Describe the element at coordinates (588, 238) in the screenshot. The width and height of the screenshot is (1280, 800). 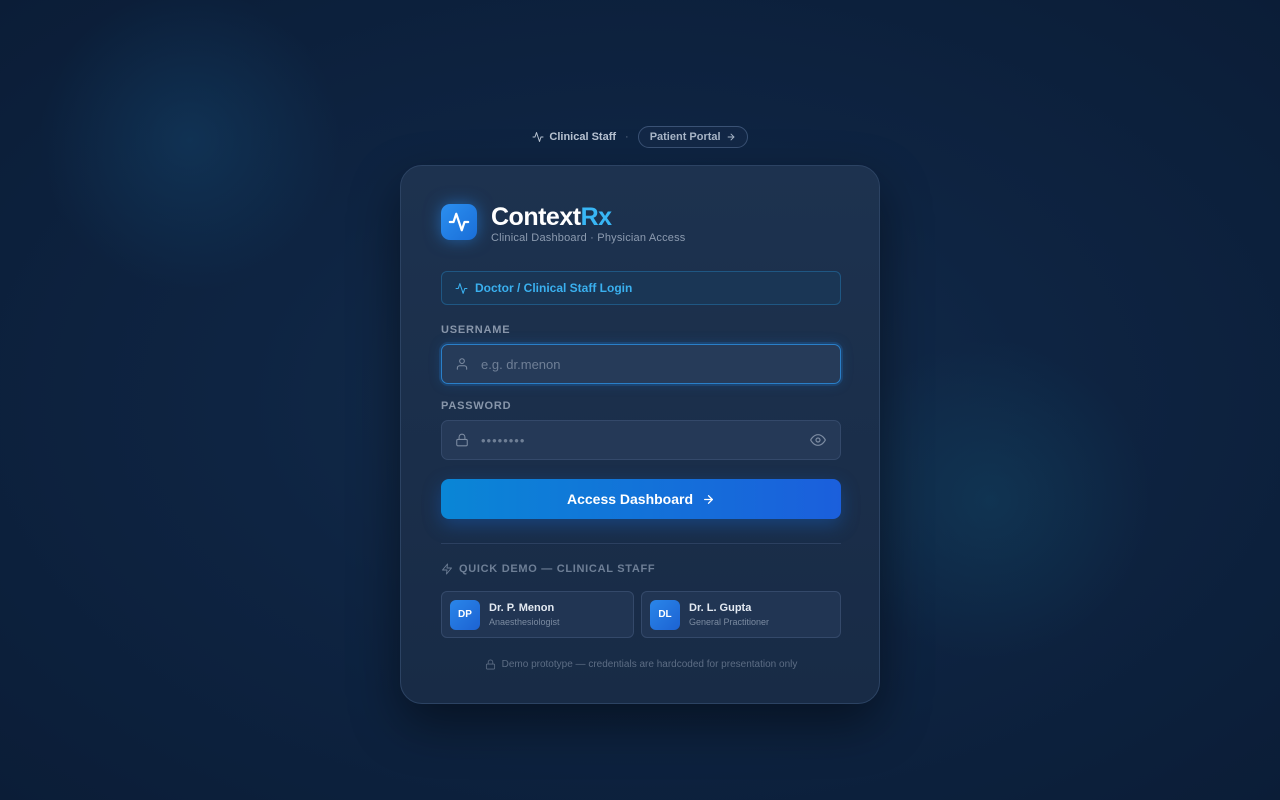
I see `app-subtitle: Clinical Dashboard · Physician Access` at that location.